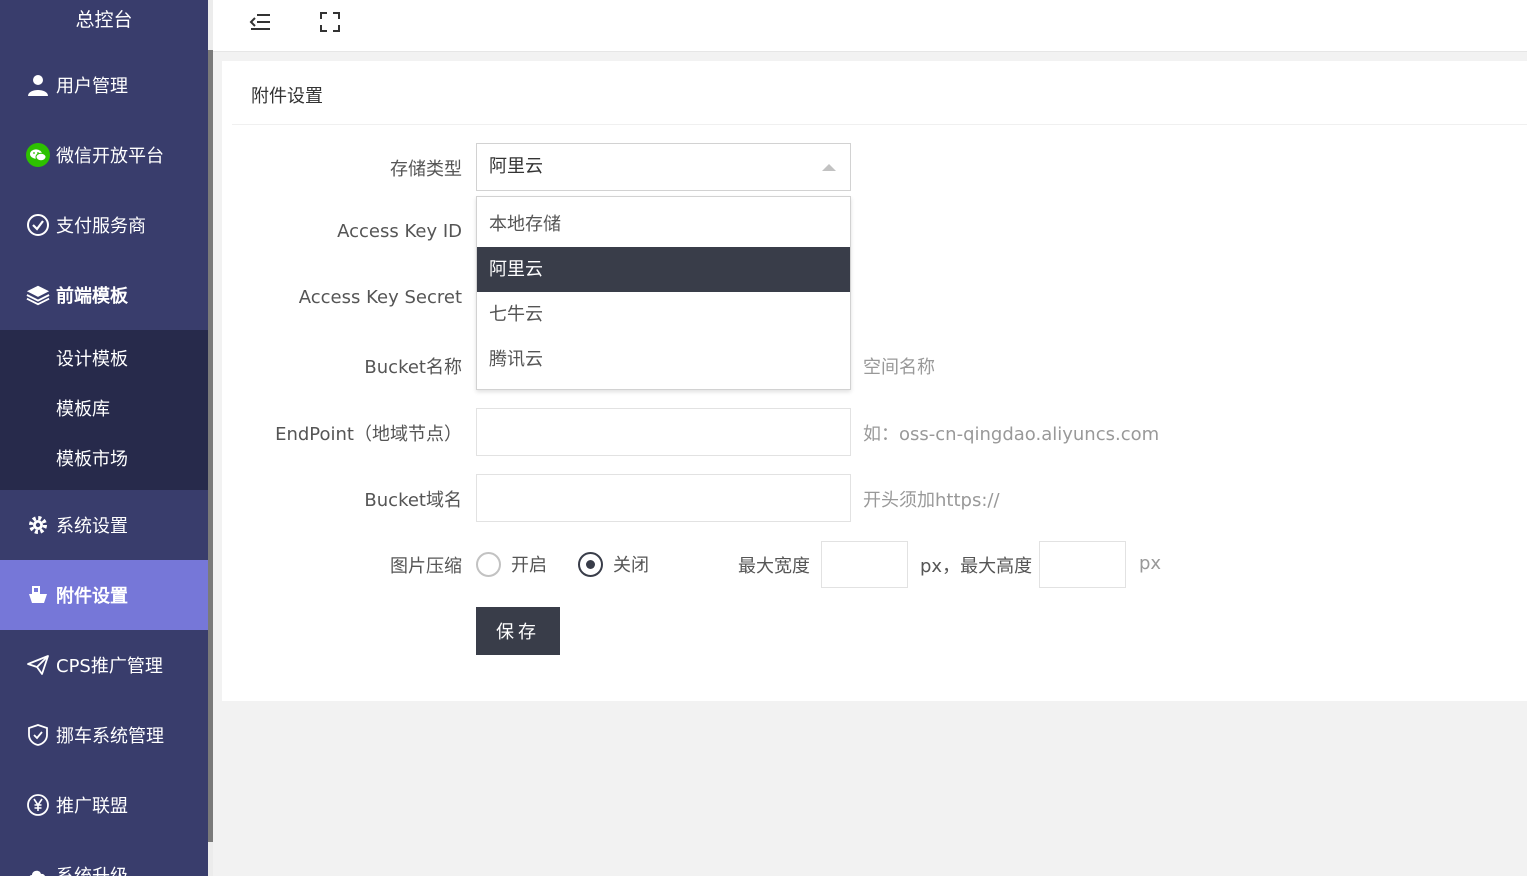 The width and height of the screenshot is (1527, 876). What do you see at coordinates (518, 631) in the screenshot?
I see `save-button: 保存` at bounding box center [518, 631].